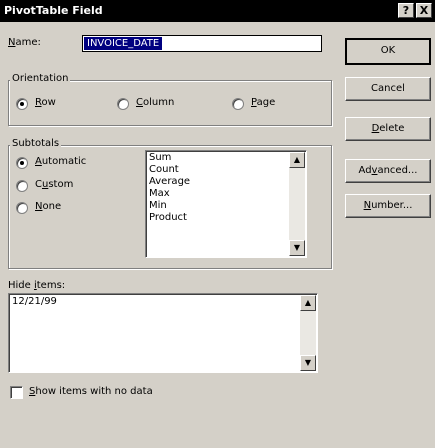 The width and height of the screenshot is (435, 448). Describe the element at coordinates (388, 51) in the screenshot. I see `ok-button: OK` at that location.